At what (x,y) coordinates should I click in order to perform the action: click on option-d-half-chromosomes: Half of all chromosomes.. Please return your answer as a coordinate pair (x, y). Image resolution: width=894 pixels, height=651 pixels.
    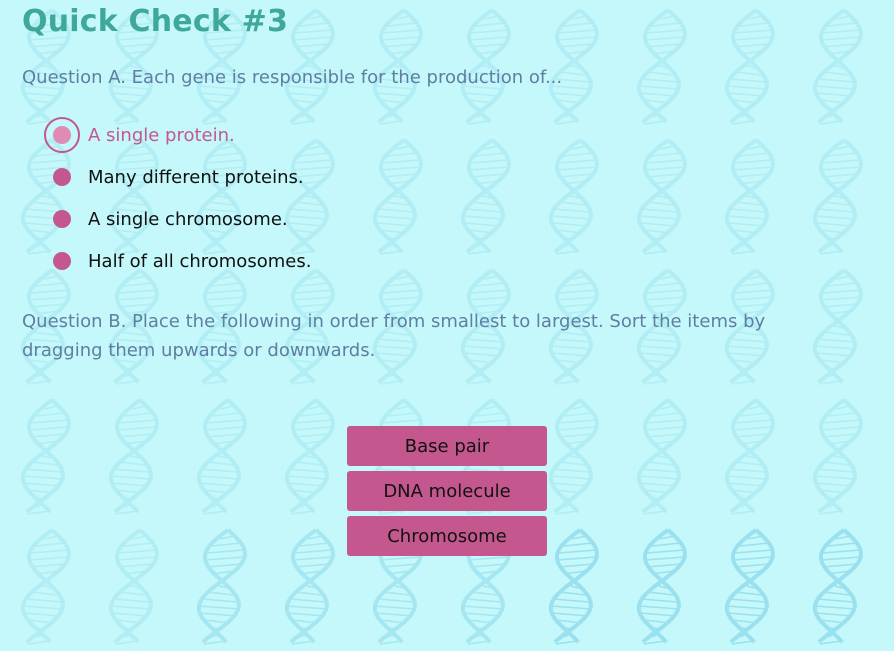
    Looking at the image, I should click on (176, 261).